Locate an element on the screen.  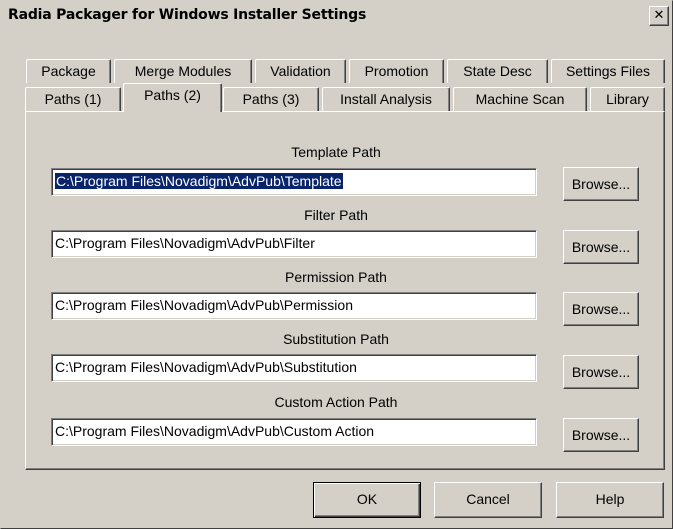
custom-action-path-label: Custom Action Path is located at coordinates (336, 402).